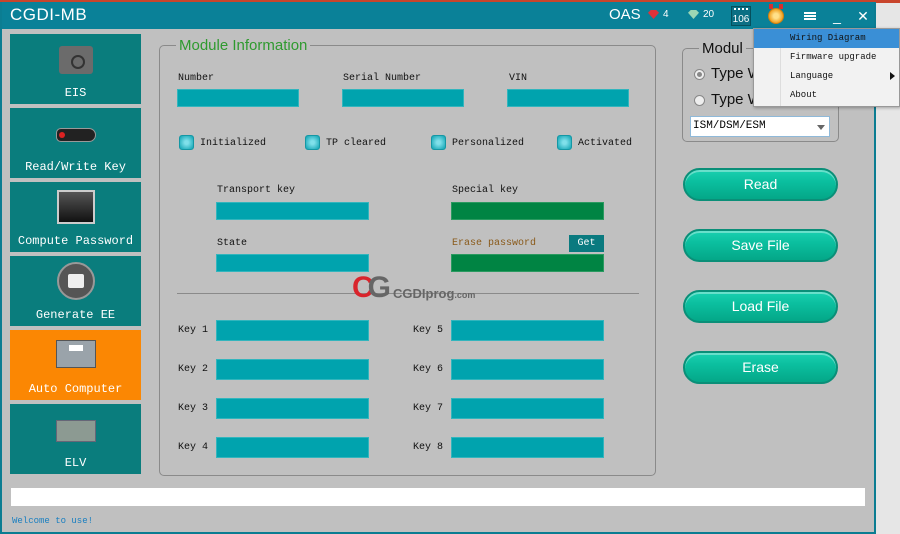 Image resolution: width=900 pixels, height=534 pixels. What do you see at coordinates (488, 143) in the screenshot?
I see `personalized-label: Personalized` at bounding box center [488, 143].